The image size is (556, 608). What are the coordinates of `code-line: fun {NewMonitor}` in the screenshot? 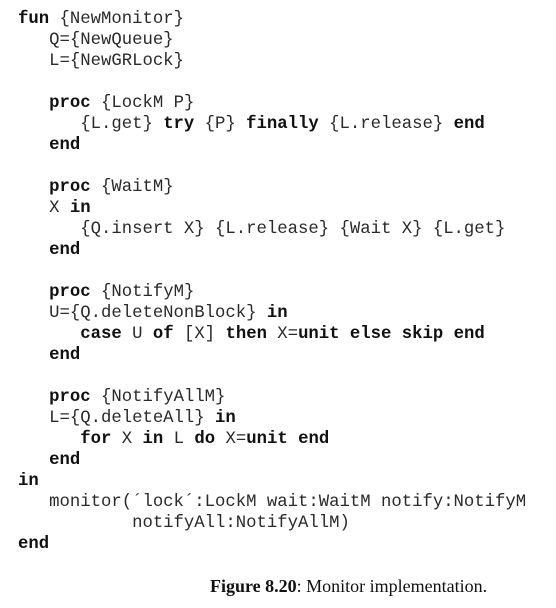 It's located at (272, 19).